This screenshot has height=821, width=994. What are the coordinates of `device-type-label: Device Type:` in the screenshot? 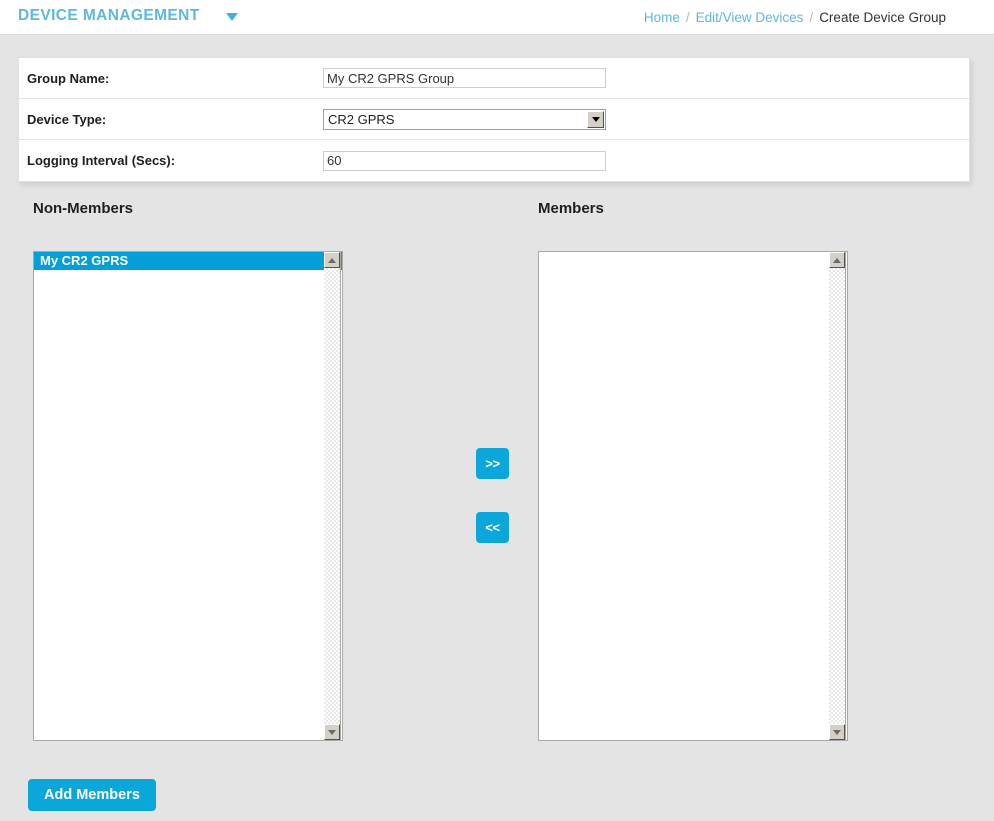 It's located at (67, 119).